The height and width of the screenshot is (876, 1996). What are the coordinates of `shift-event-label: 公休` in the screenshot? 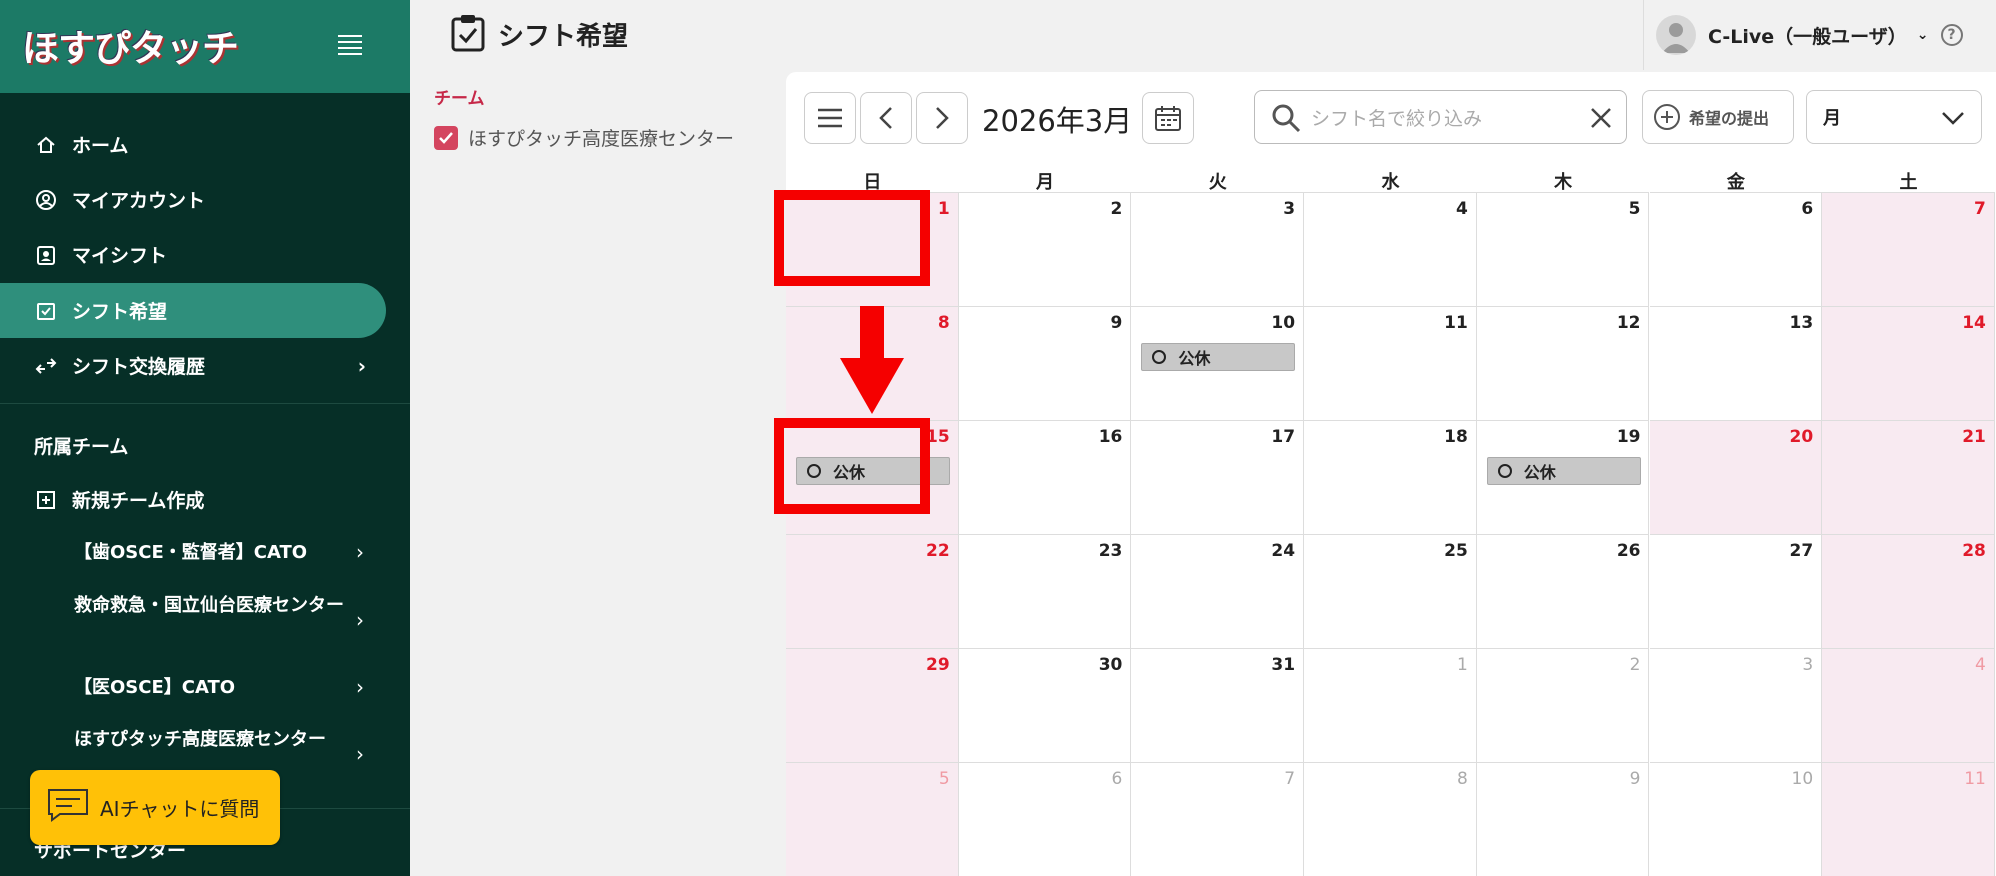 It's located at (1194, 358).